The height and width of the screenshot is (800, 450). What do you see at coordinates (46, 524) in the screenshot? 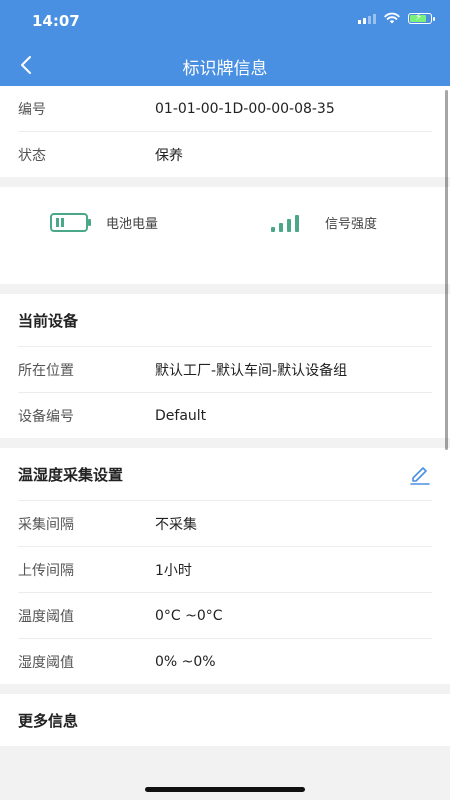
I see `row-label: 采集间隔` at bounding box center [46, 524].